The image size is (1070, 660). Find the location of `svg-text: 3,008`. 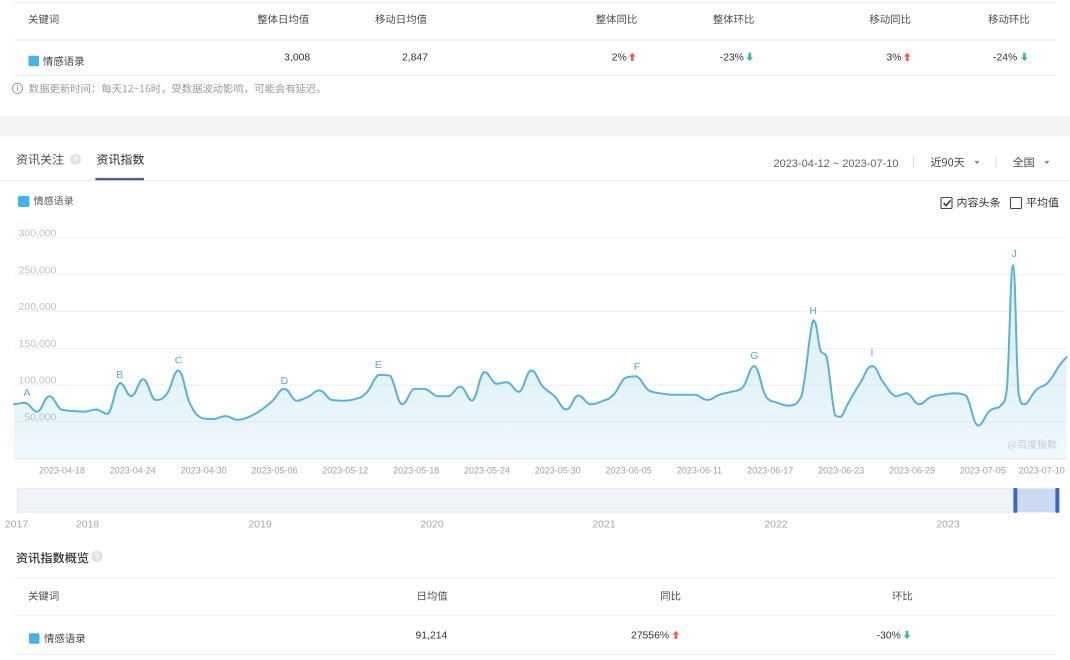

svg-text: 3,008 is located at coordinates (297, 58).